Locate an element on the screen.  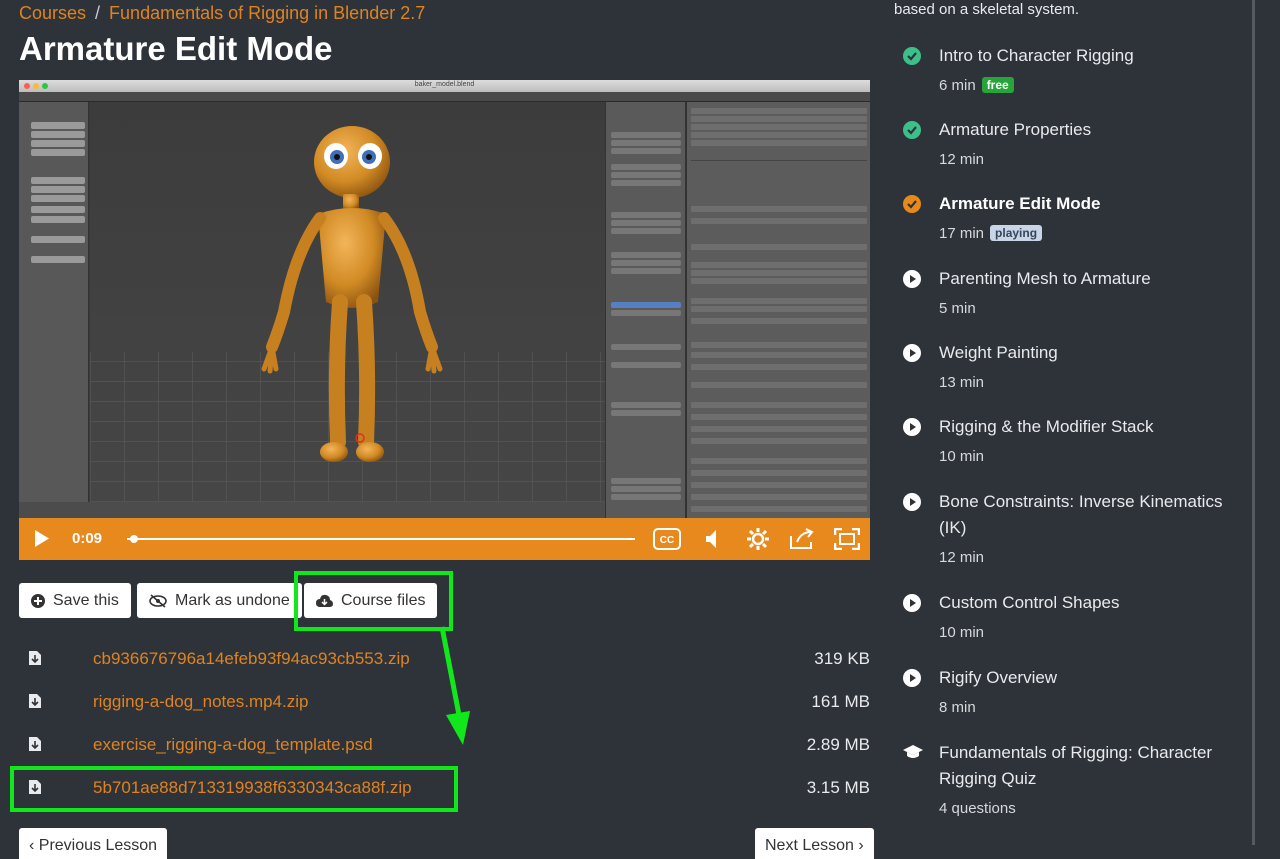
blender-tool-shelf is located at coordinates (54, 310).